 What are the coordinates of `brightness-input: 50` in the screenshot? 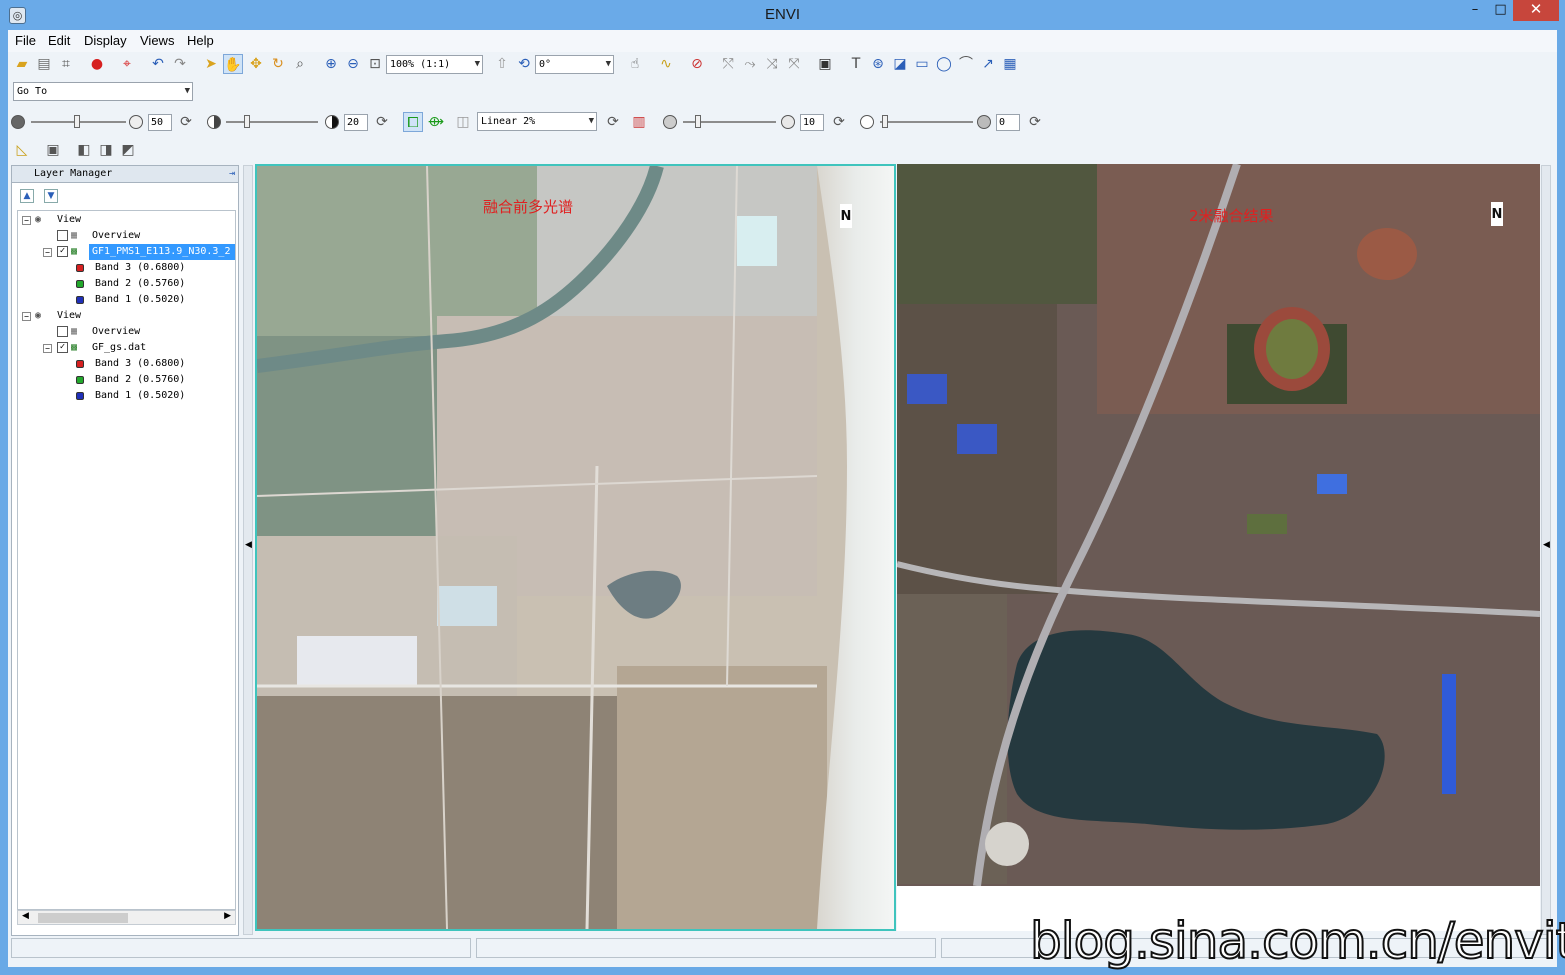 It's located at (160, 122).